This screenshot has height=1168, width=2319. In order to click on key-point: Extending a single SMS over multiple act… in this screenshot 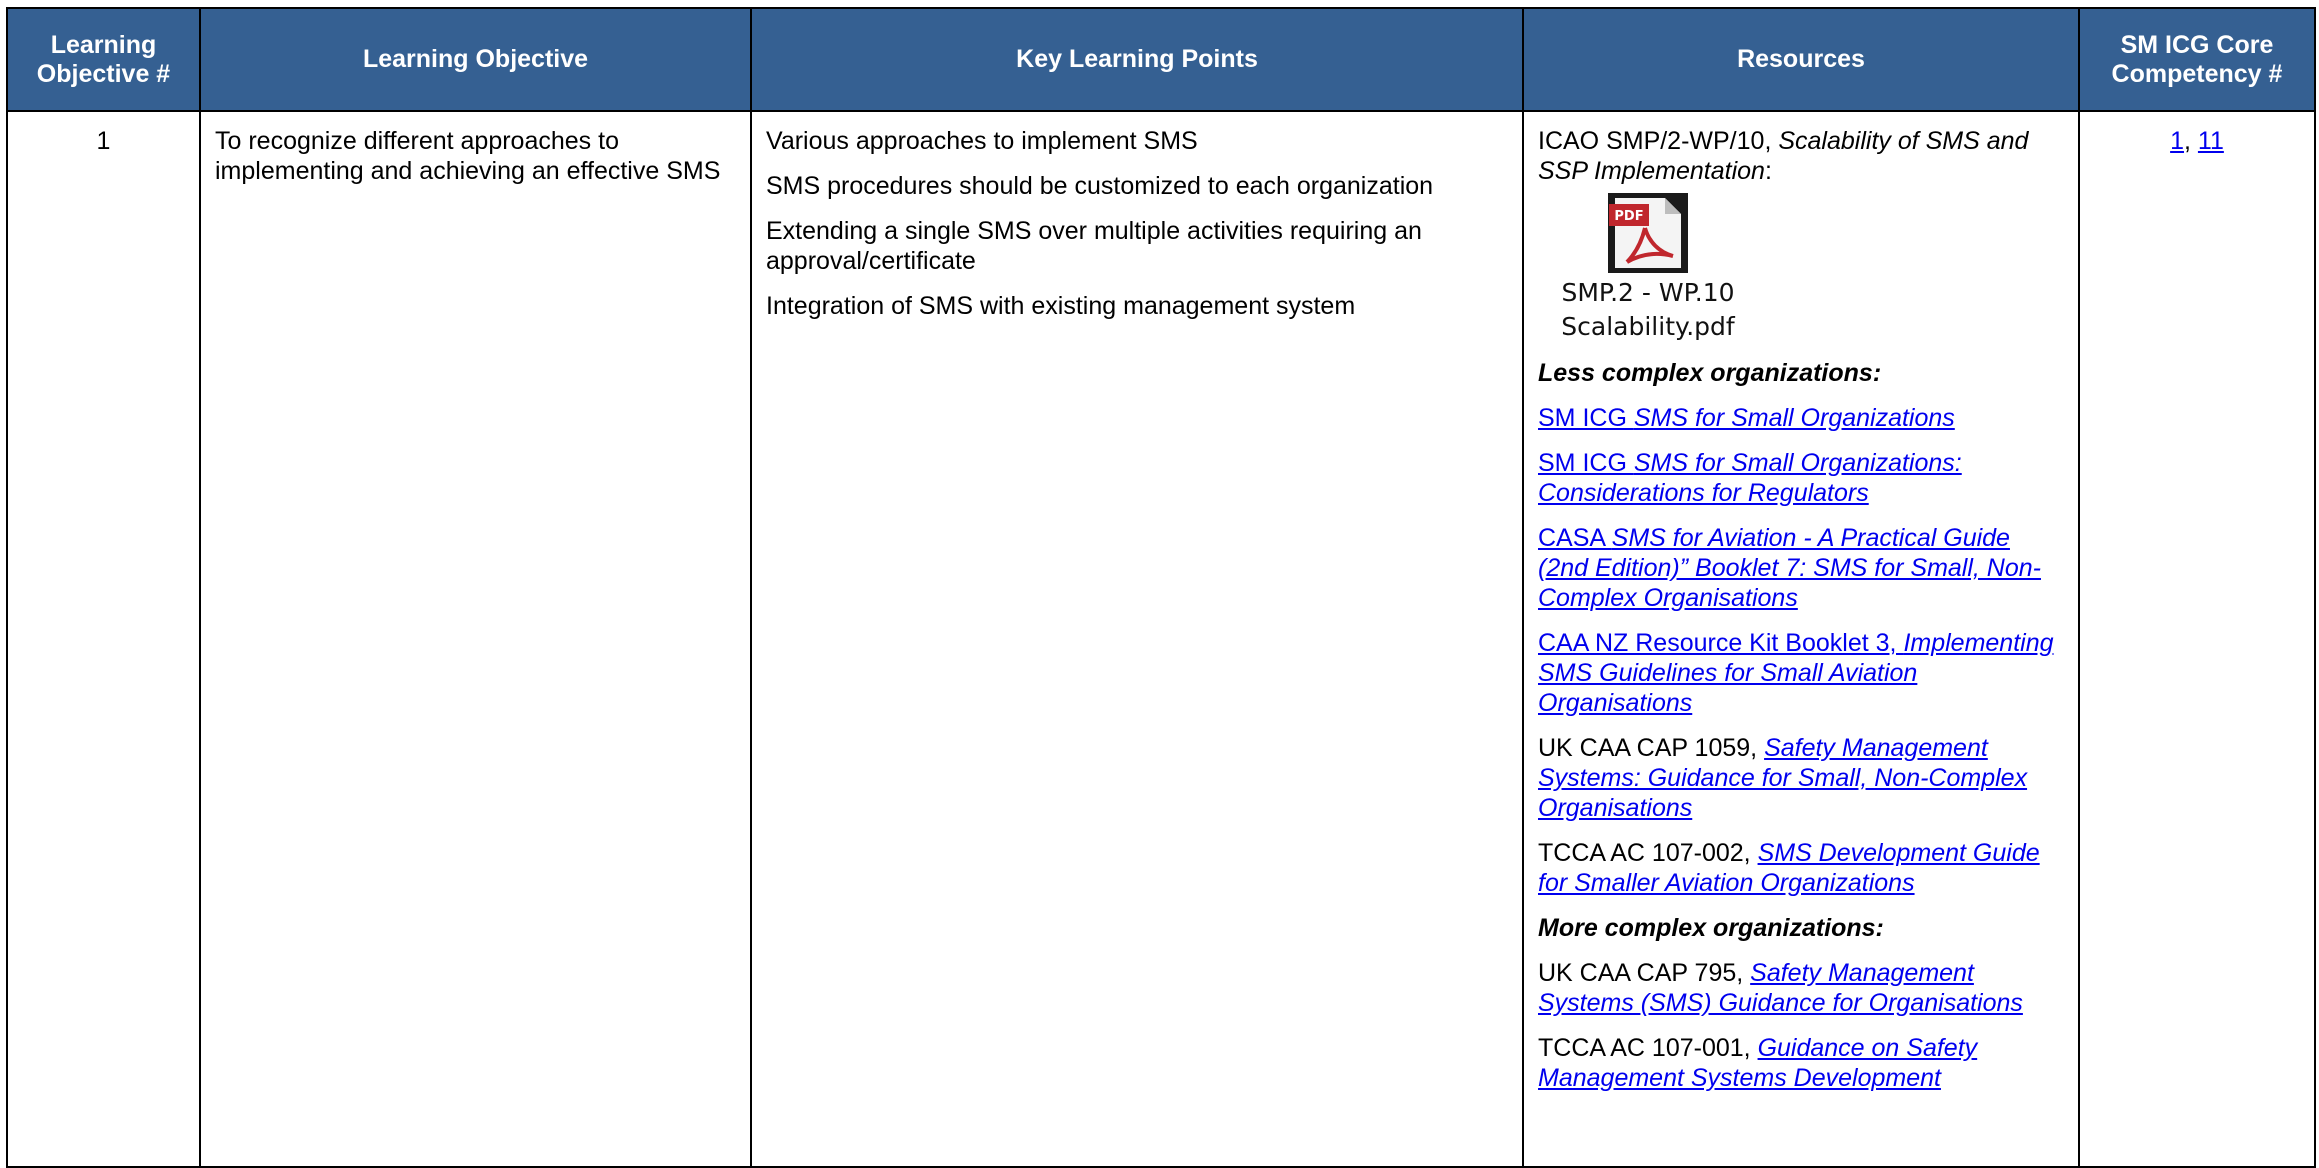, I will do `click(1094, 246)`.